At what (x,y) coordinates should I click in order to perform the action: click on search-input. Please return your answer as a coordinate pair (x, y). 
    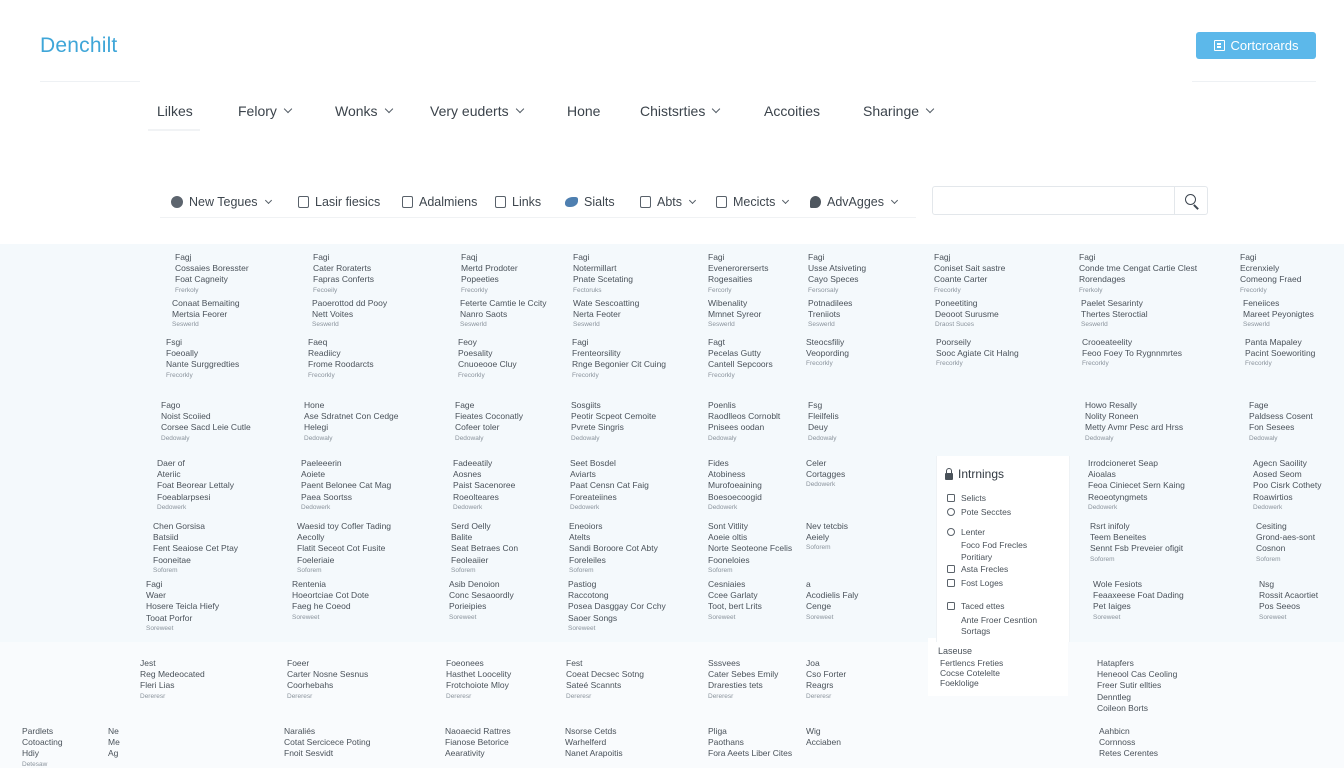
    Looking at the image, I should click on (1054, 201).